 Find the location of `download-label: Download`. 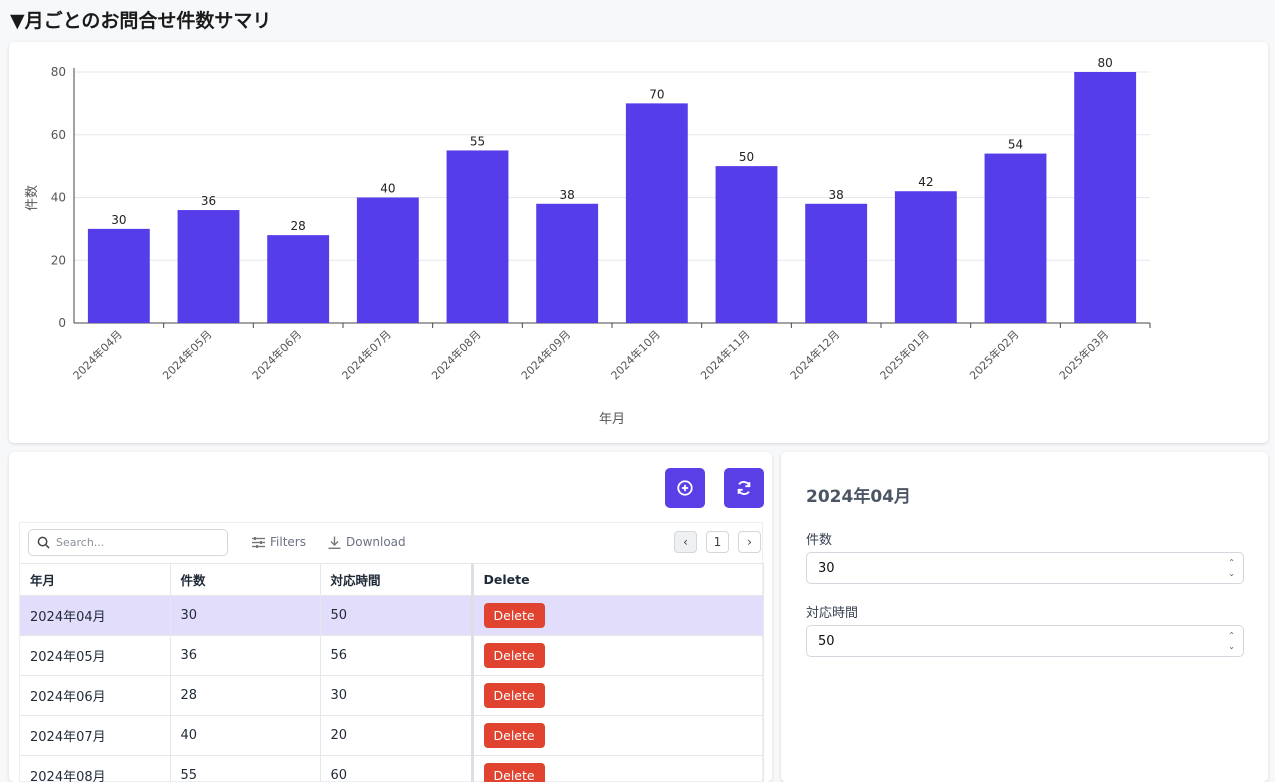

download-label: Download is located at coordinates (376, 542).